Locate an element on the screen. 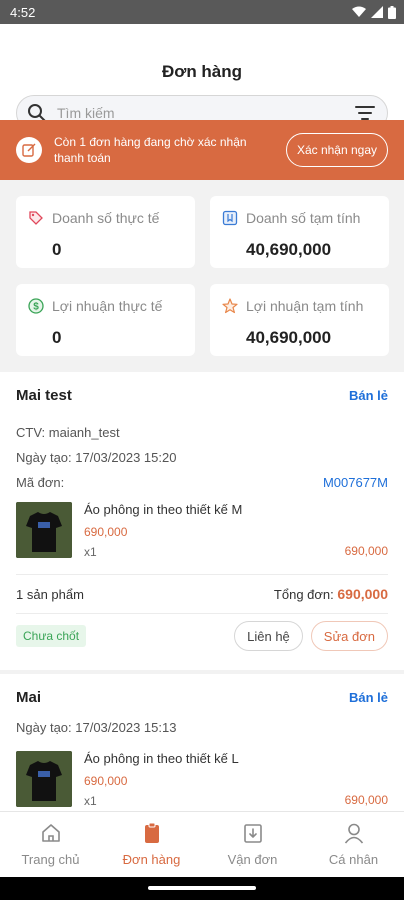  status-bar: 4:52 is located at coordinates (202, 12).